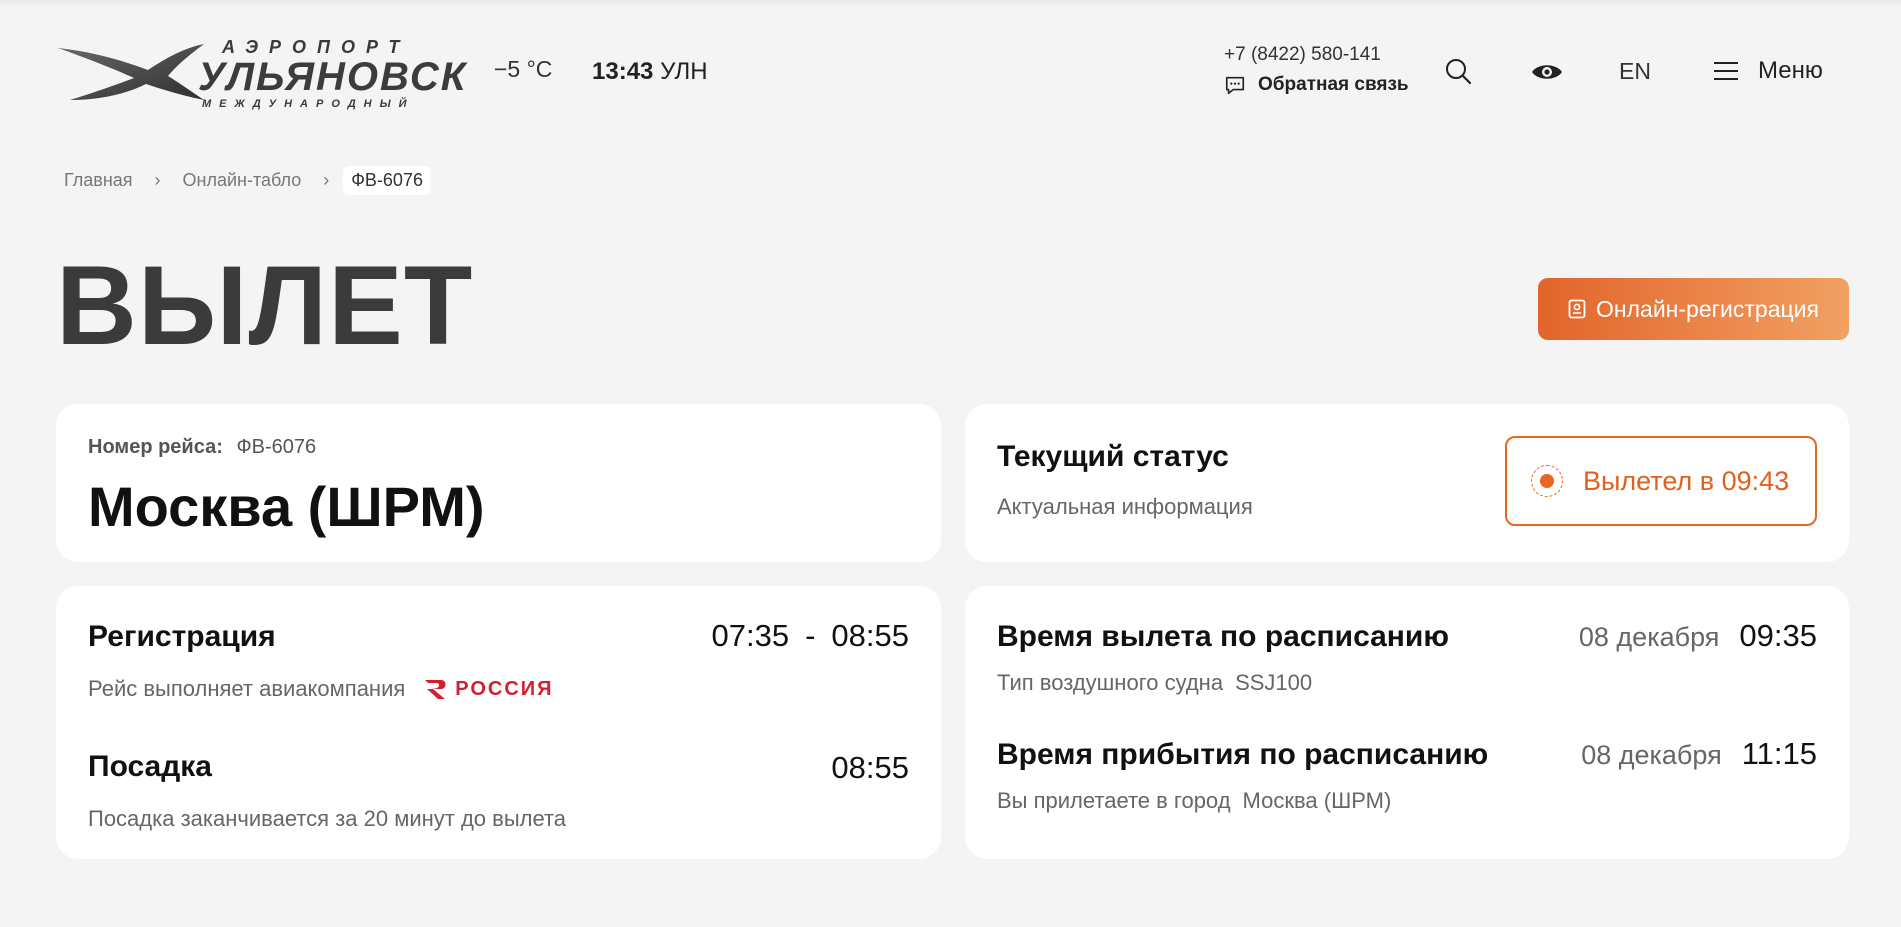 The image size is (1901, 927). Describe the element at coordinates (1726, 71) in the screenshot. I see `menu-icon` at that location.